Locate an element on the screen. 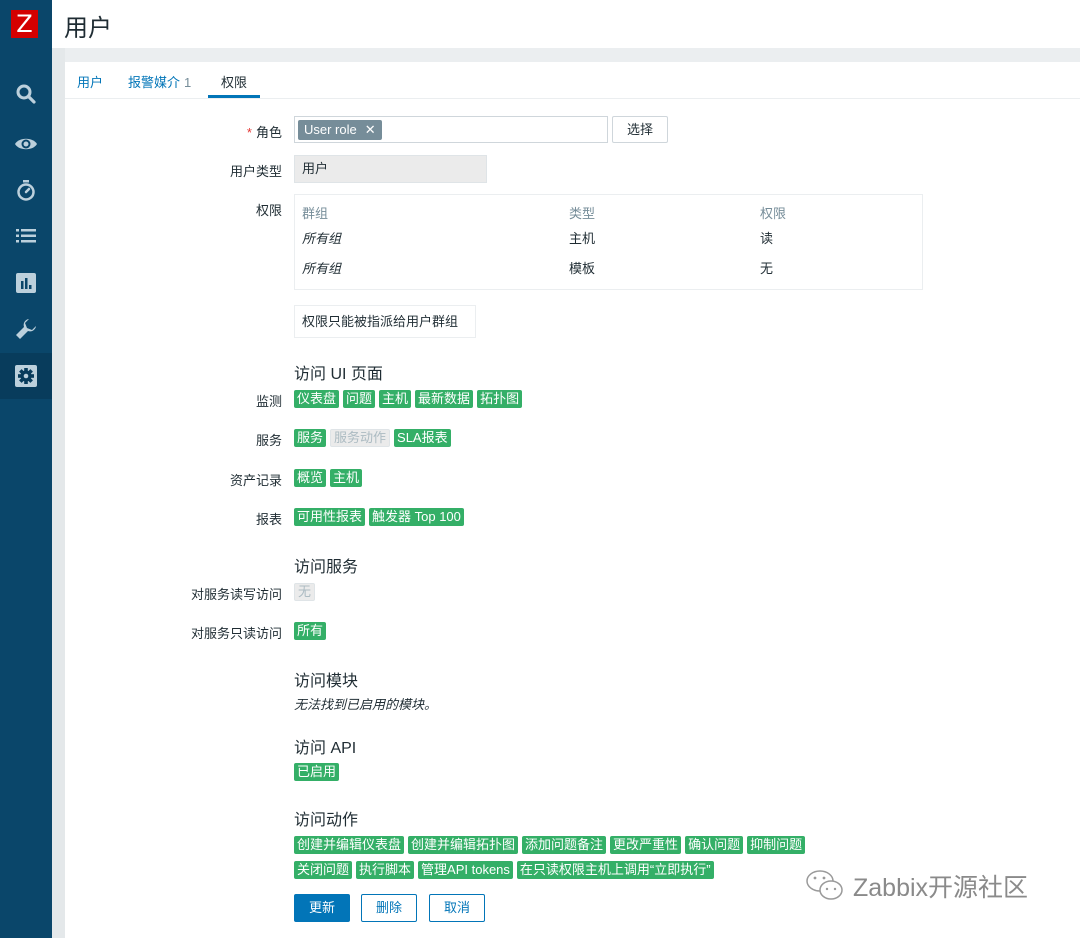 Image resolution: width=1080 pixels, height=938 pixels. services-tags: 服务 服务动作 SLA报表 is located at coordinates (372, 438).